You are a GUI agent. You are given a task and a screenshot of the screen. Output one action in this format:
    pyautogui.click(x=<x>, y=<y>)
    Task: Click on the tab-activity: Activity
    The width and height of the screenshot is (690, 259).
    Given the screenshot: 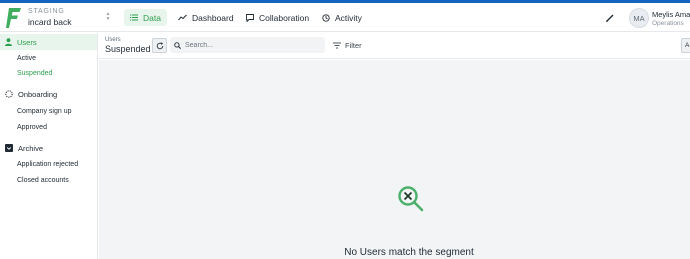 What is the action you would take?
    pyautogui.click(x=342, y=17)
    